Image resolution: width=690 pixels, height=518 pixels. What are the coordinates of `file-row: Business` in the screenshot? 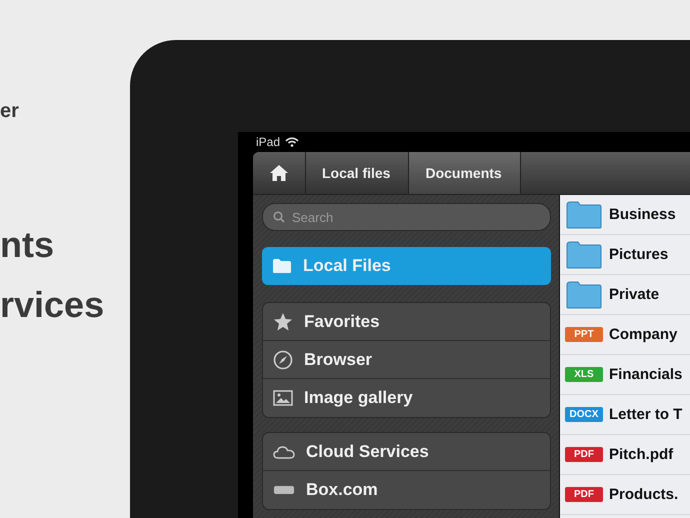 It's located at (625, 215).